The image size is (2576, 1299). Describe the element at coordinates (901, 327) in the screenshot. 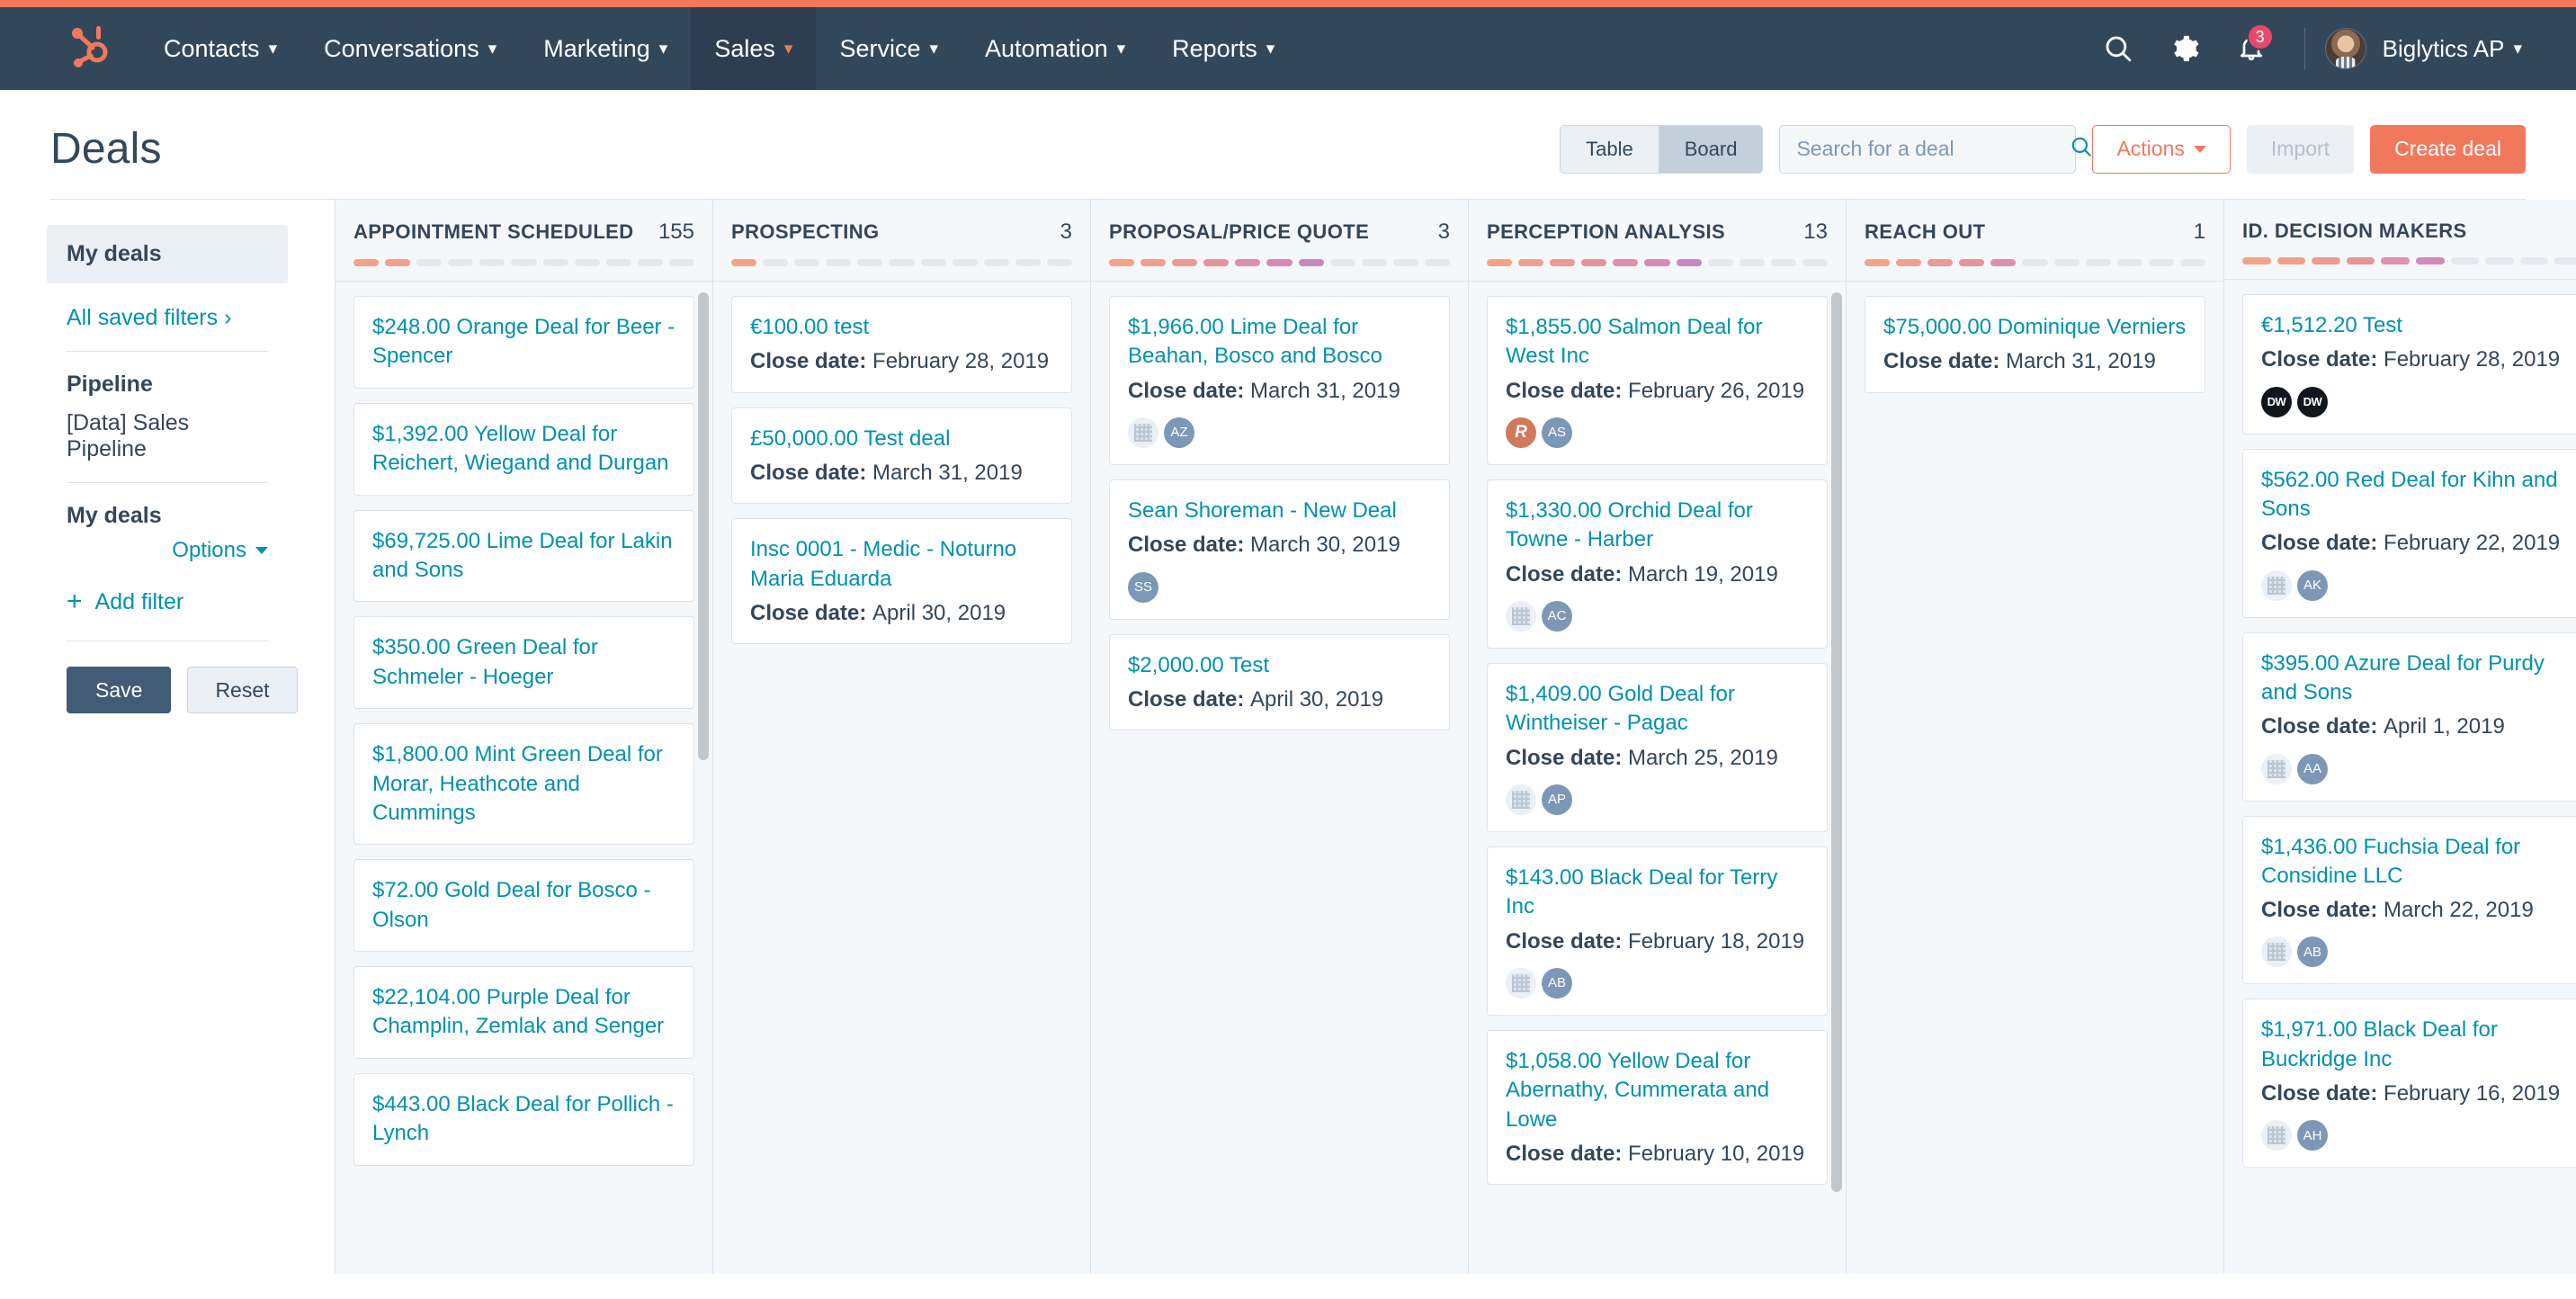

I see `deal-card-title: €100.00 test` at that location.